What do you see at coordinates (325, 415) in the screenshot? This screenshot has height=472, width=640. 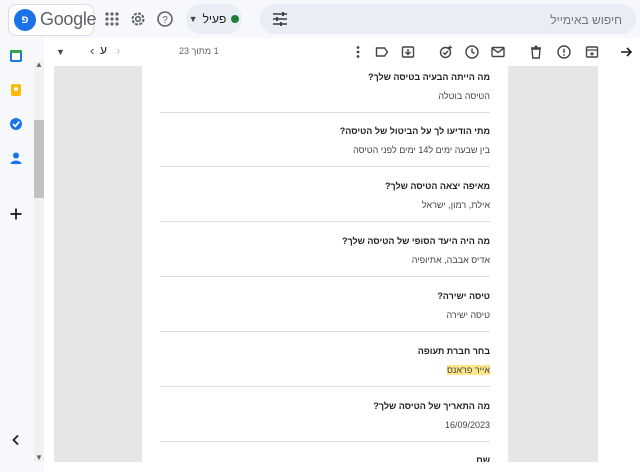 I see `form-item: מה התאריך של הטיסה שלך? 16/09/2023` at bounding box center [325, 415].